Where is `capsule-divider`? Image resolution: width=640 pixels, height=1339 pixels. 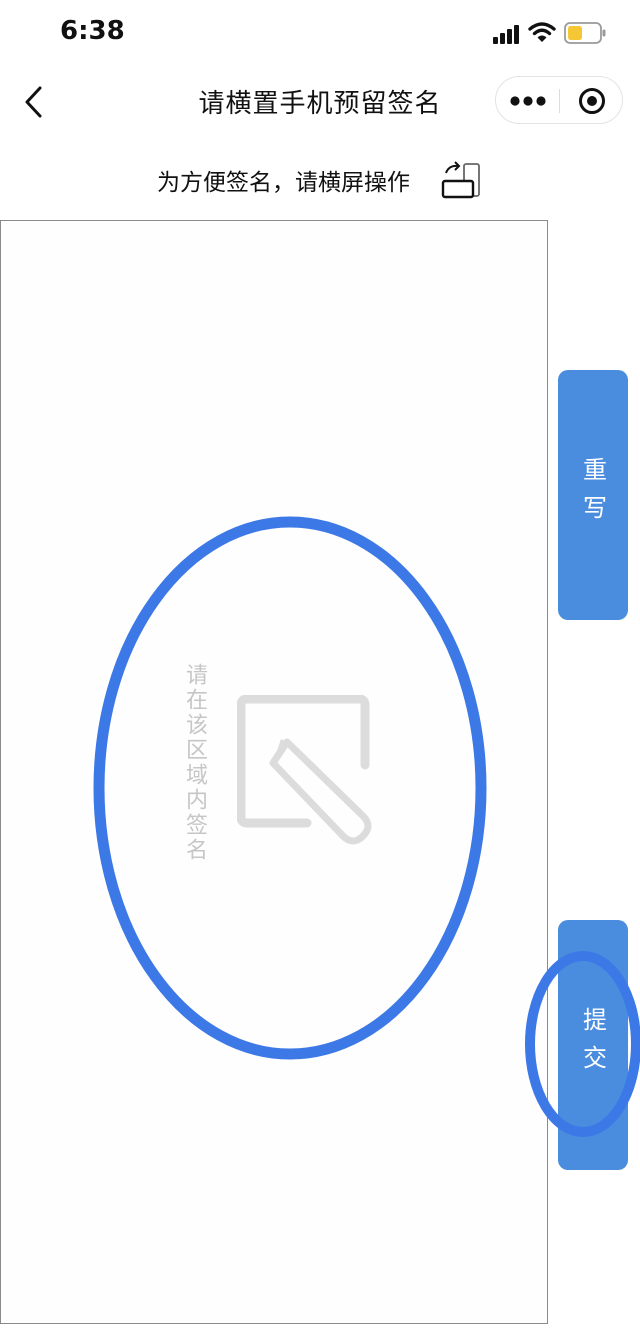
capsule-divider is located at coordinates (559, 101).